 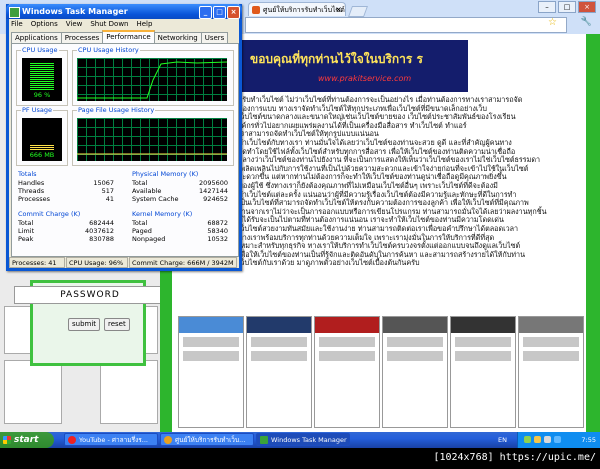 I want to click on system-tray: EN 7:55, so click(x=549, y=440).